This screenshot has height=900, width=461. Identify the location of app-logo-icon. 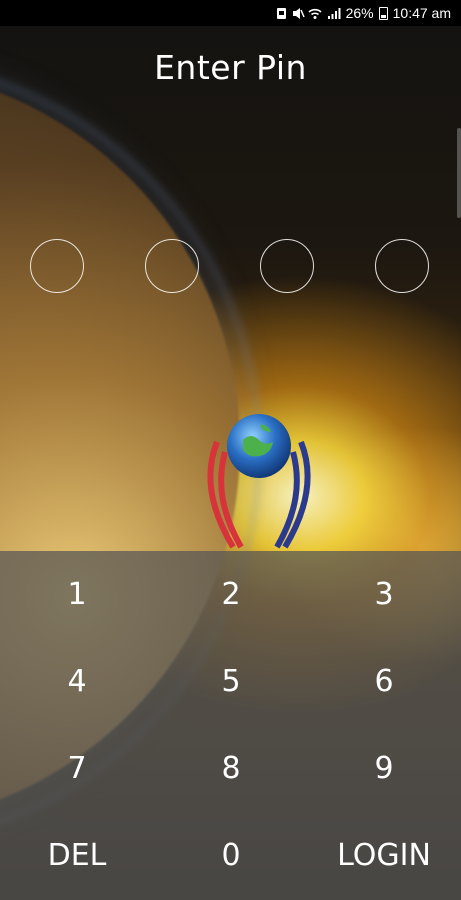
(259, 481).